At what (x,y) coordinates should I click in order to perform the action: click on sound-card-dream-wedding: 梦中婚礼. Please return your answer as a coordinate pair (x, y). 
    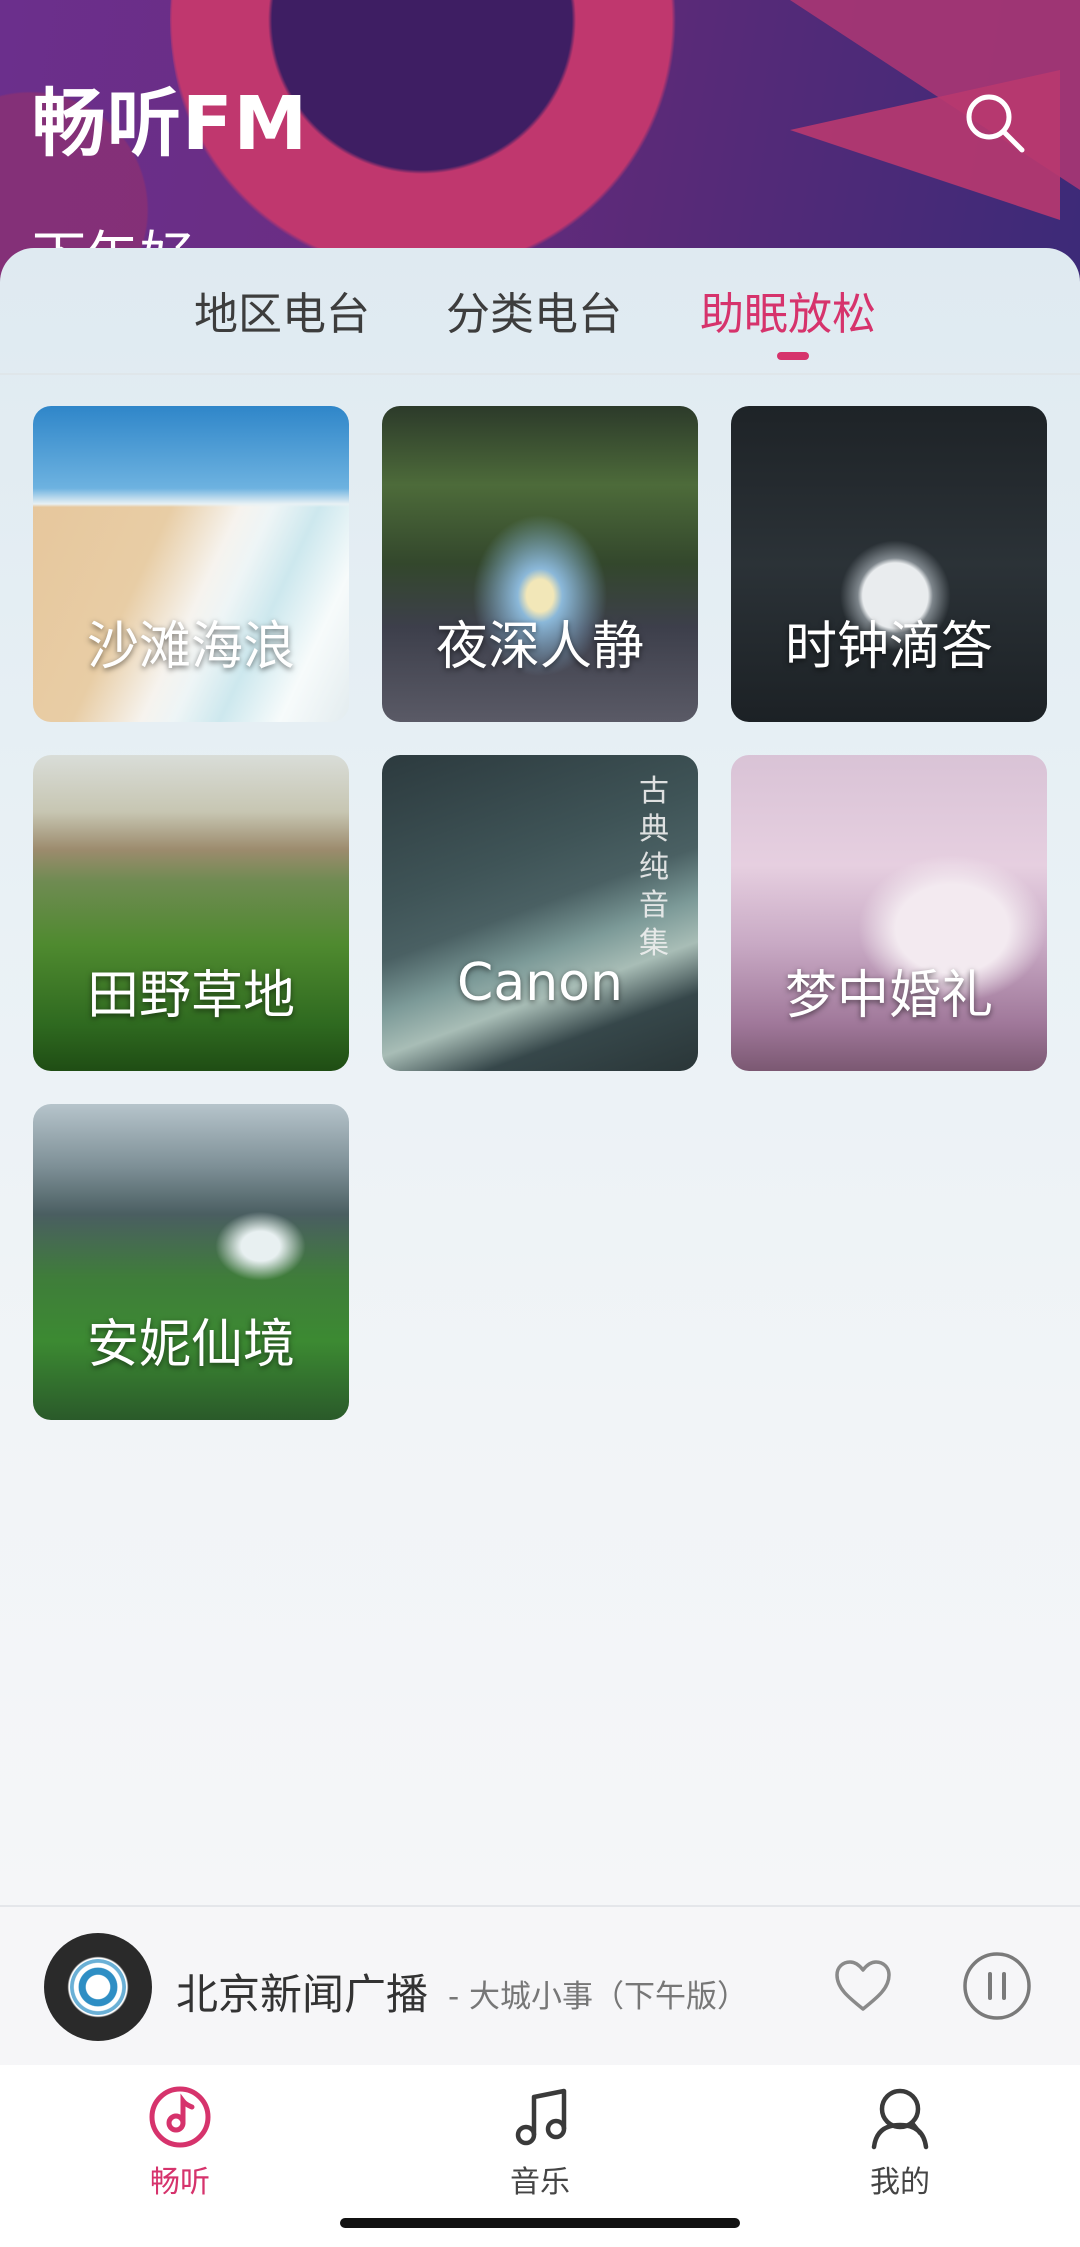
    Looking at the image, I should click on (889, 913).